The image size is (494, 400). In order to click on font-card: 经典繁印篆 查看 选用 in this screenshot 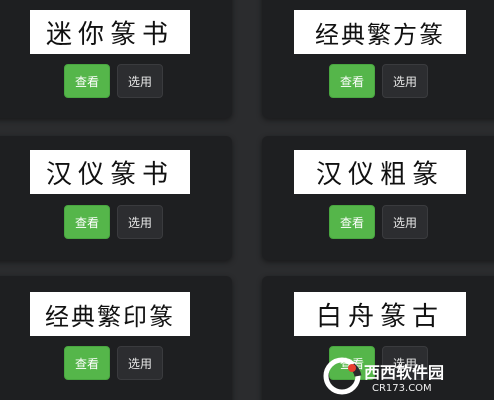, I will do `click(116, 338)`.